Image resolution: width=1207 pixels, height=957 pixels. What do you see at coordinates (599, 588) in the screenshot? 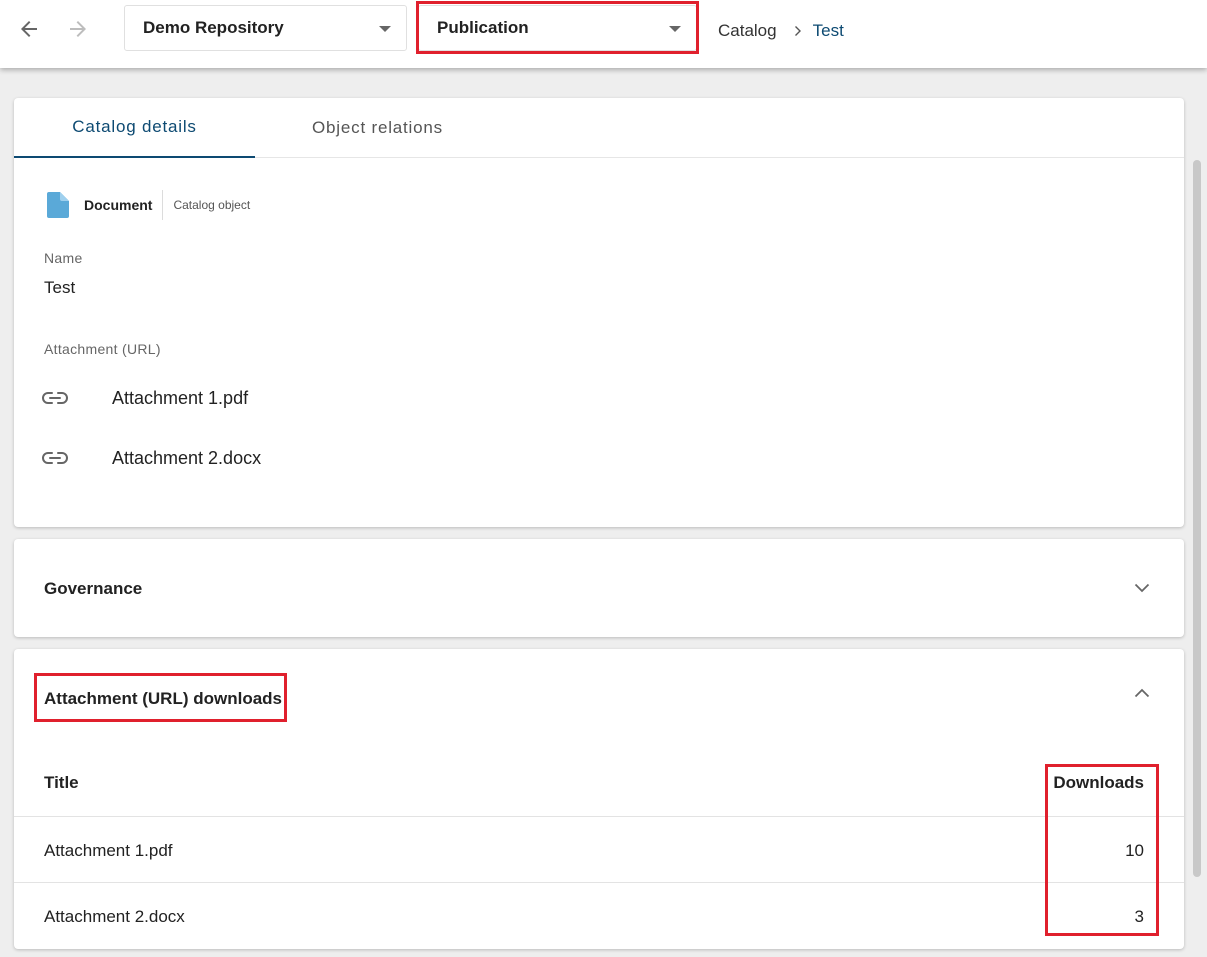
I see `governance-panel: Governance` at bounding box center [599, 588].